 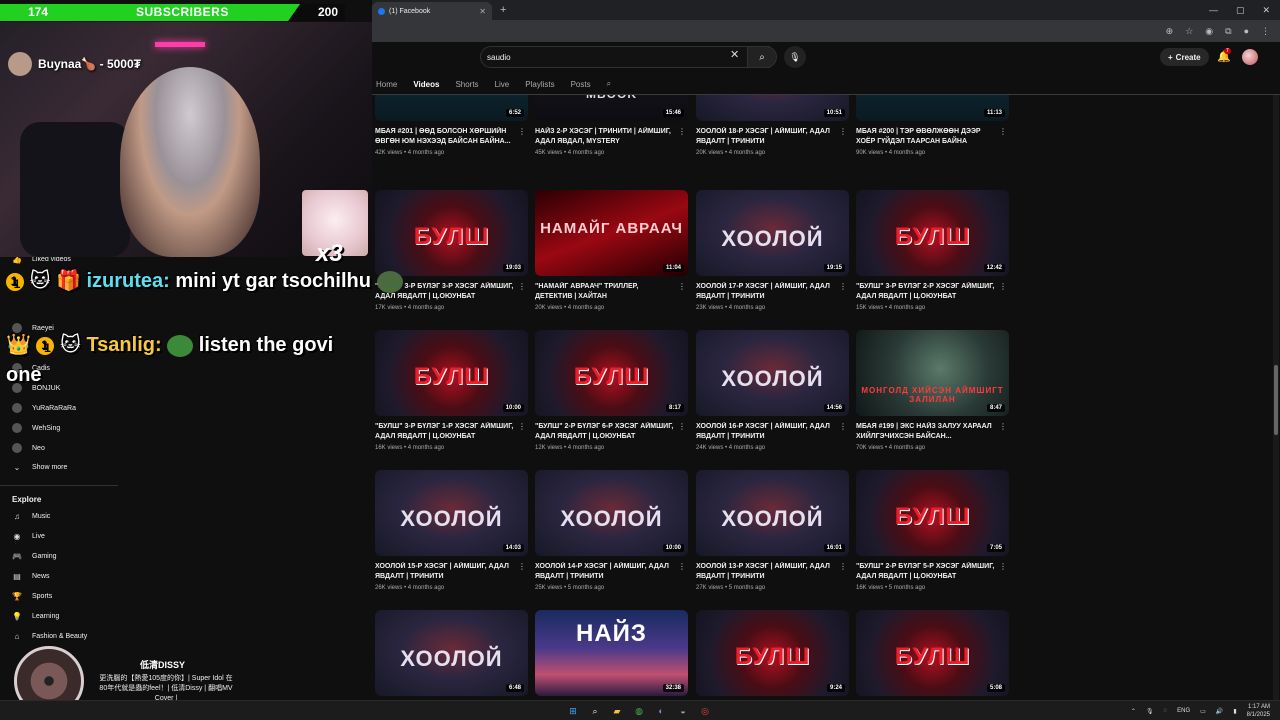 I want to click on sidebar-show-more: ⌄ Show more, so click(x=40, y=467).